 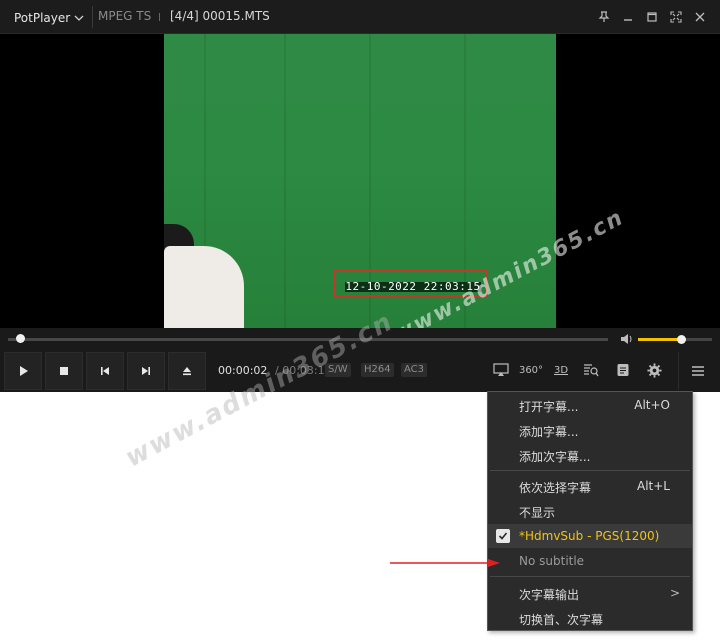 I want to click on fullscreen-button, so click(x=676, y=17).